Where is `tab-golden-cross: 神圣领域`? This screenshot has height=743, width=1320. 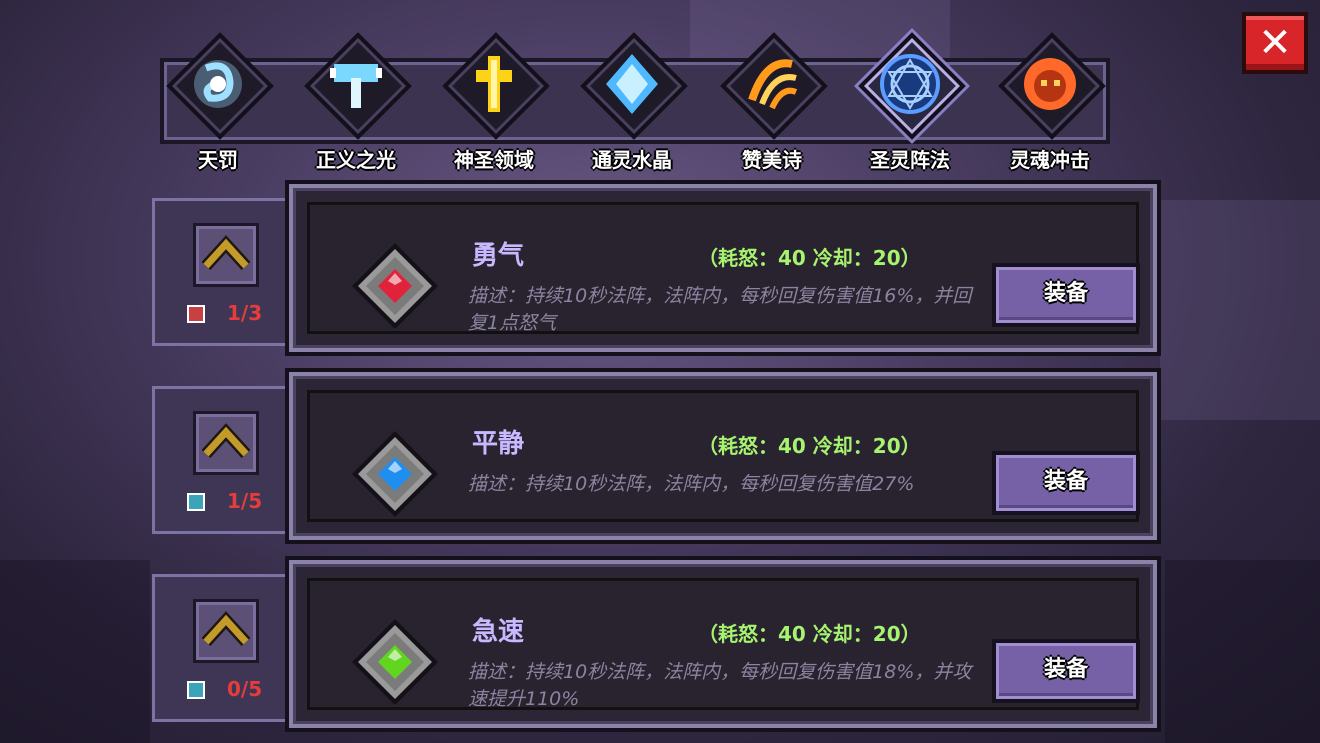 tab-golden-cross: 神圣领域 is located at coordinates (494, 102).